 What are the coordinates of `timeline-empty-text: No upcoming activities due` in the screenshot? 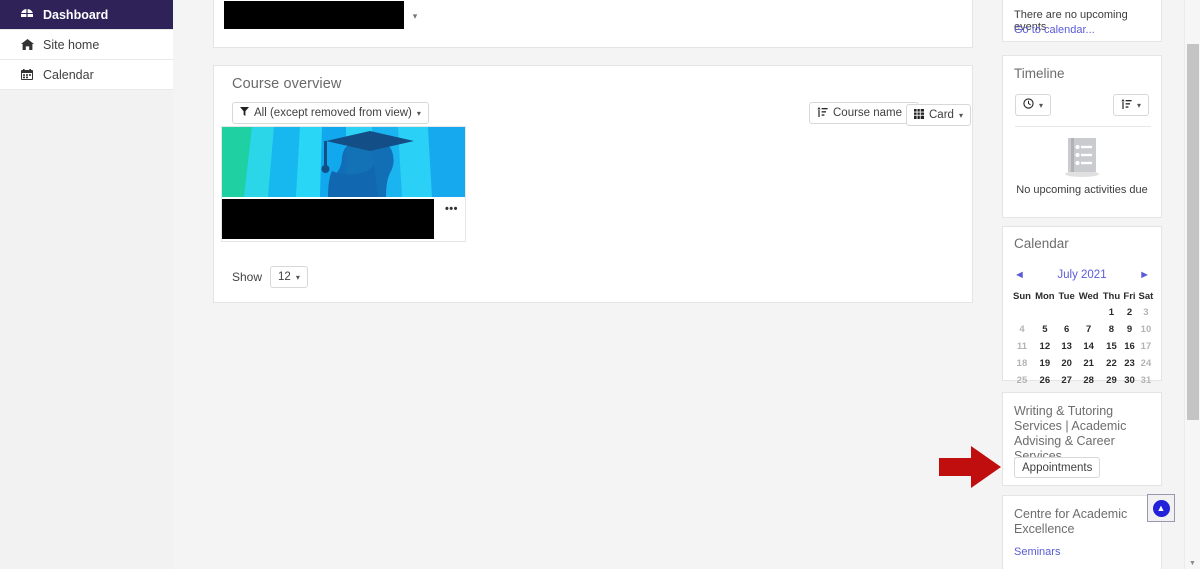 It's located at (1082, 190).